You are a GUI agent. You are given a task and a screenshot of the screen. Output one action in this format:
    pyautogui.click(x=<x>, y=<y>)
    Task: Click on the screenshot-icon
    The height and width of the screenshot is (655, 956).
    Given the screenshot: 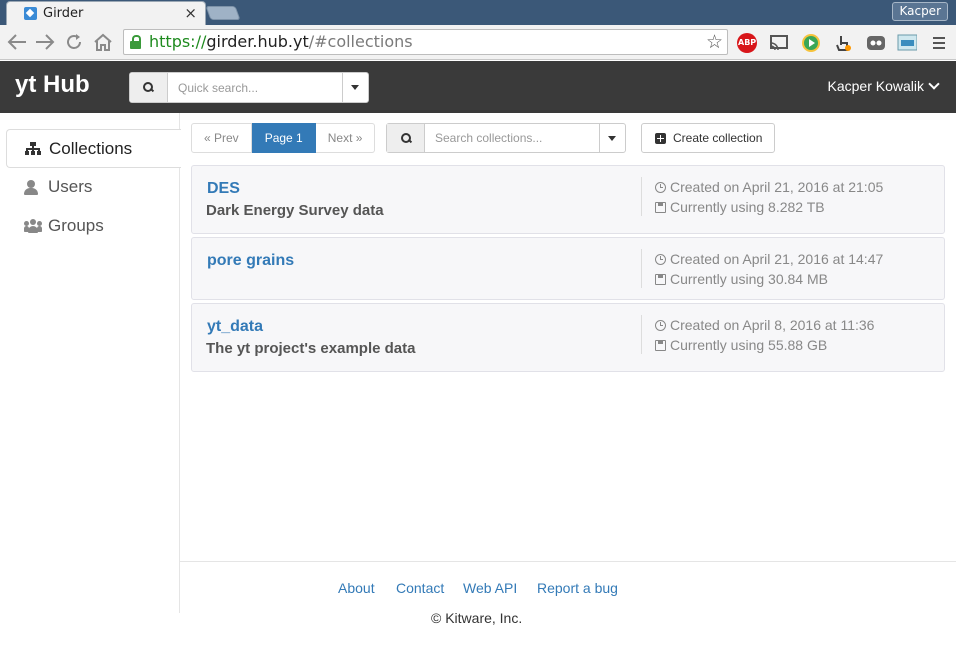 What is the action you would take?
    pyautogui.click(x=907, y=43)
    